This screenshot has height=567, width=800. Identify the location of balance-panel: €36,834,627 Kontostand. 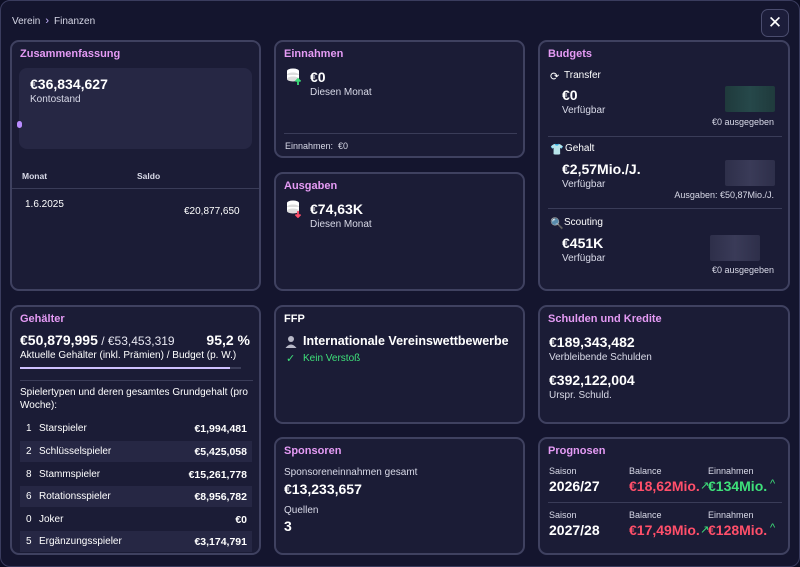
(134, 108).